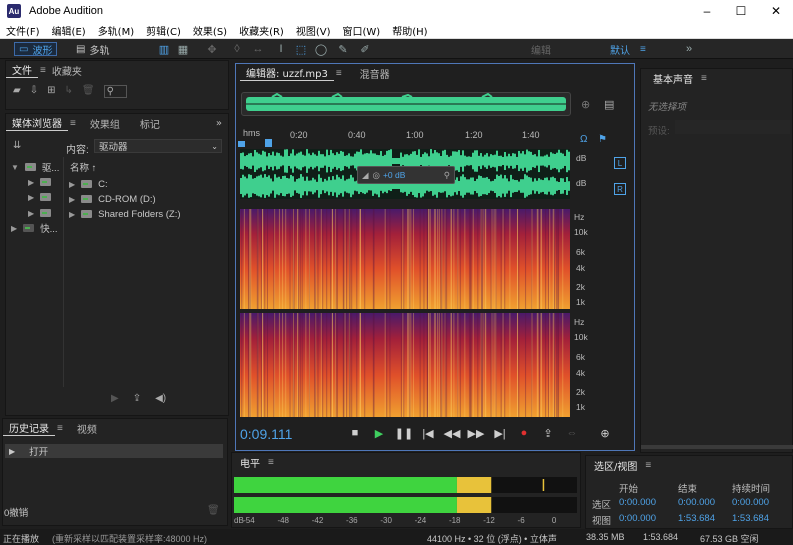  What do you see at coordinates (237, 49) in the screenshot?
I see `razor-tool-icon: ◊` at bounding box center [237, 49].